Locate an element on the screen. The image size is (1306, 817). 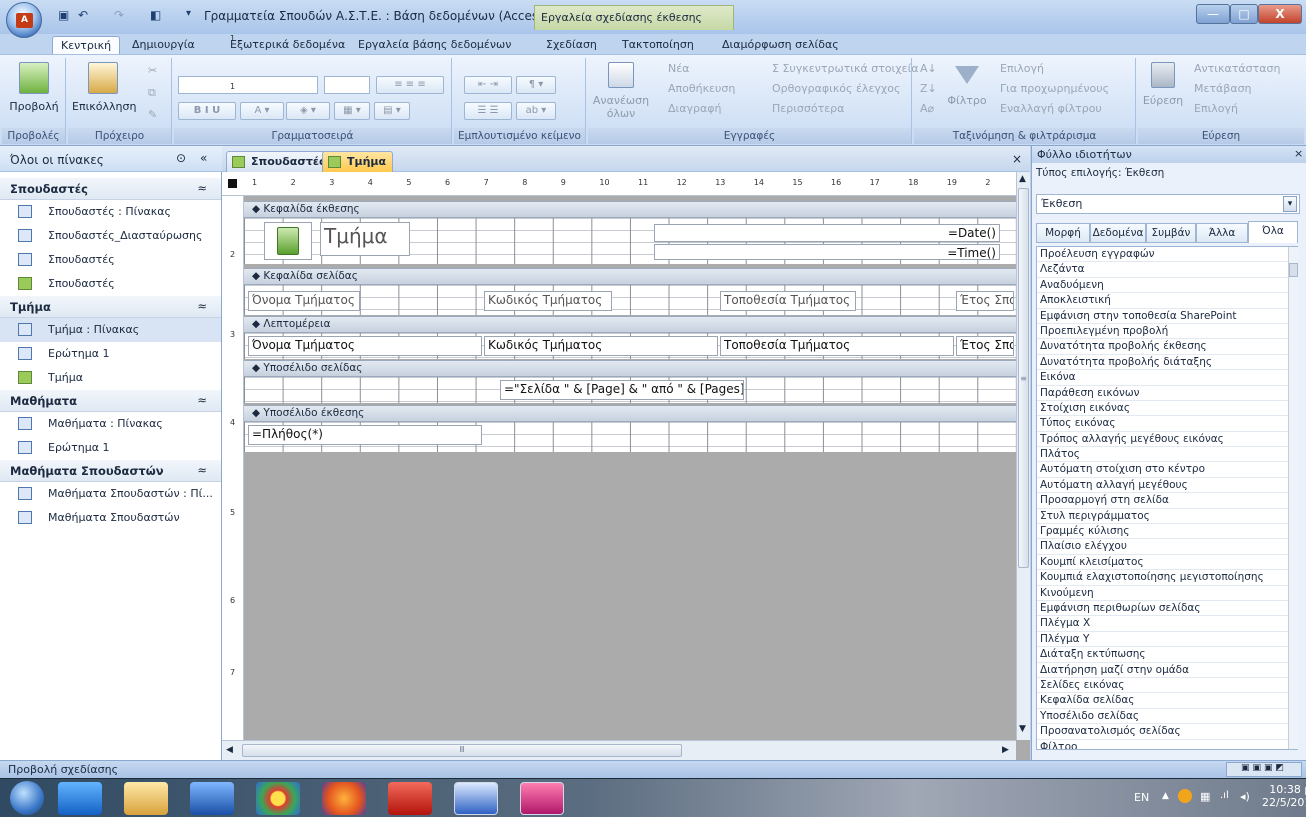
firefox-icon is located at coordinates (344, 798).